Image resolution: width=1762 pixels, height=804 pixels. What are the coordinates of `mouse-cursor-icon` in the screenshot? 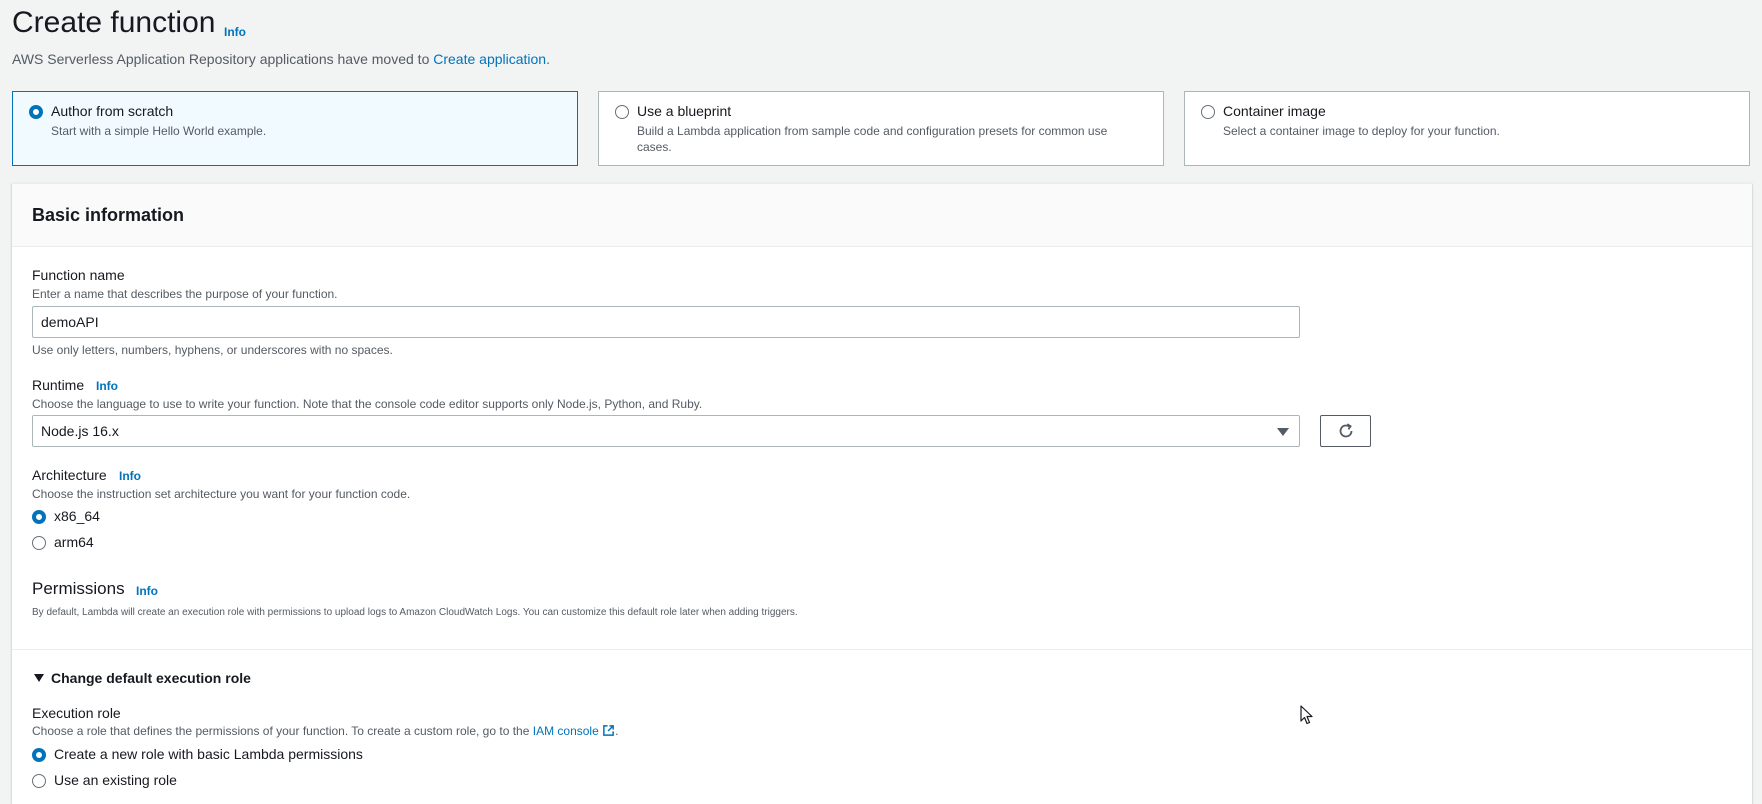 It's located at (1306, 715).